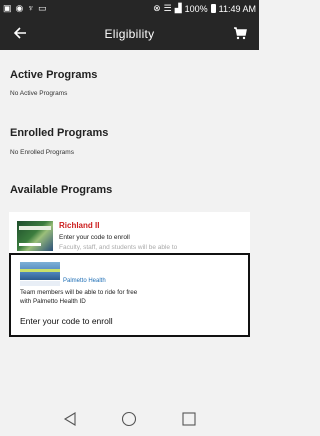 The image size is (320, 436). What do you see at coordinates (167, 8) in the screenshot?
I see `wifi-icon: ☰` at bounding box center [167, 8].